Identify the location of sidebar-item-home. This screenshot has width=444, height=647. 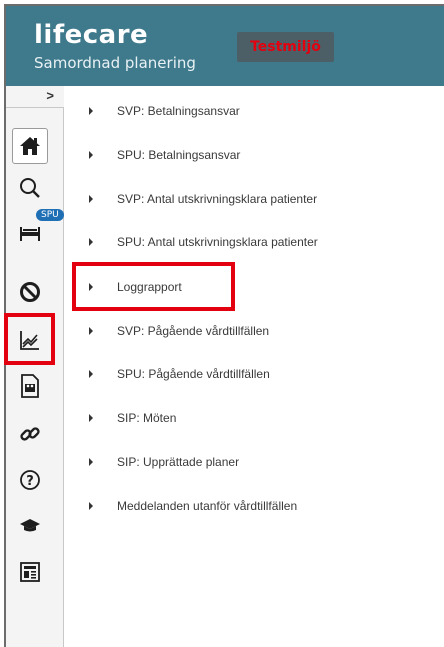
(30, 146).